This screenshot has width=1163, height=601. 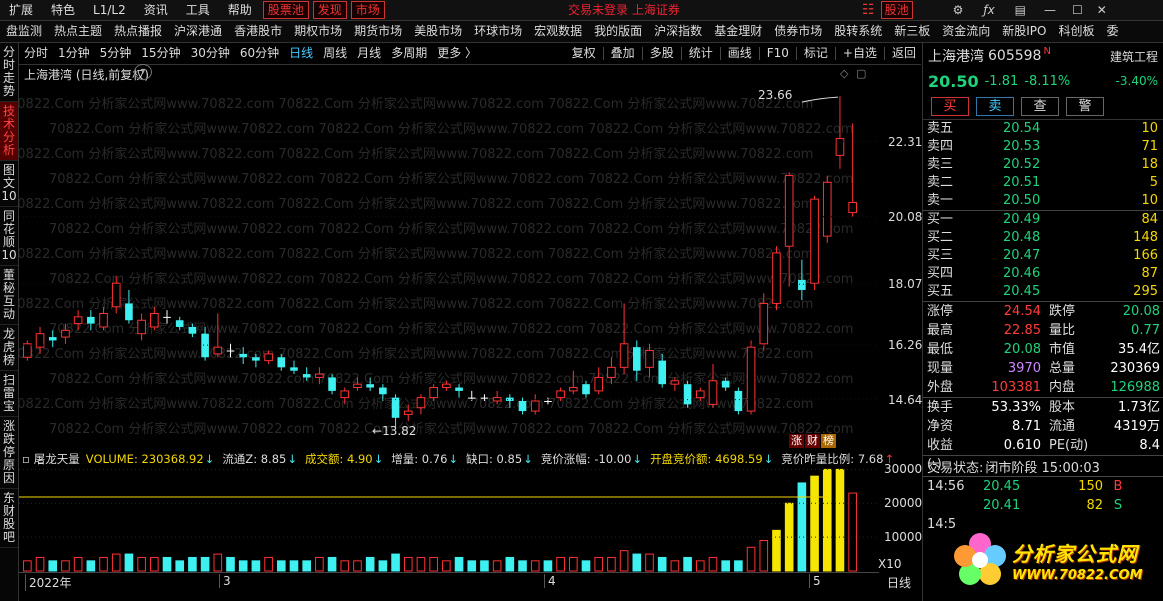 I want to click on chart-action-5: F10, so click(x=778, y=53).